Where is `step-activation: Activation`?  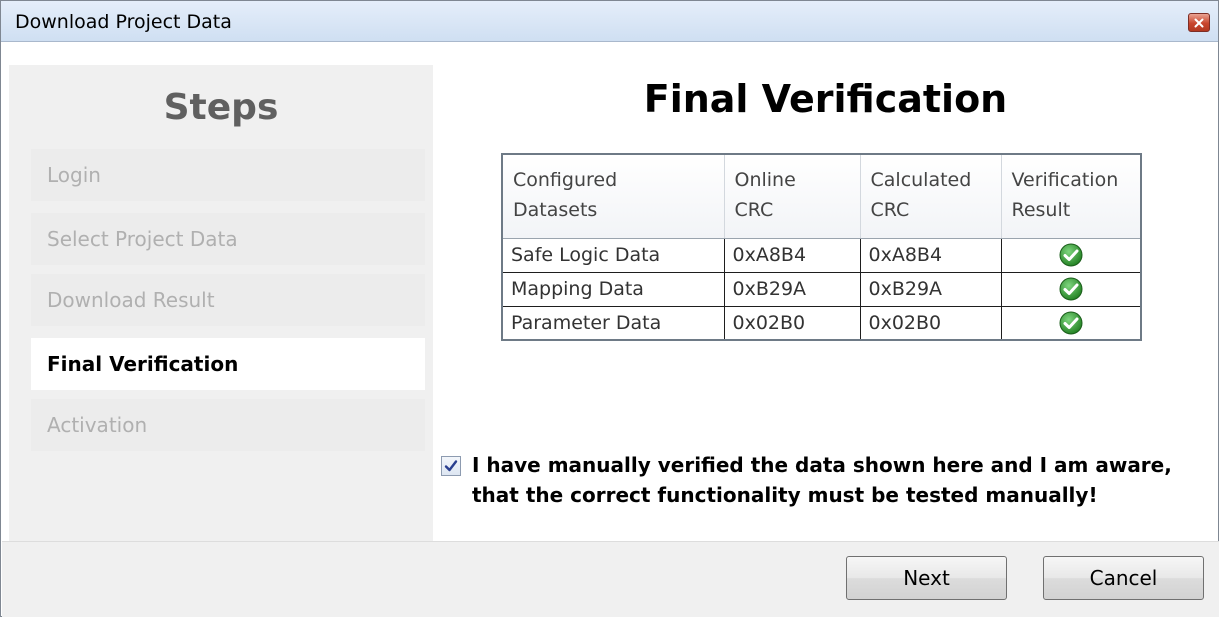 step-activation: Activation is located at coordinates (228, 425).